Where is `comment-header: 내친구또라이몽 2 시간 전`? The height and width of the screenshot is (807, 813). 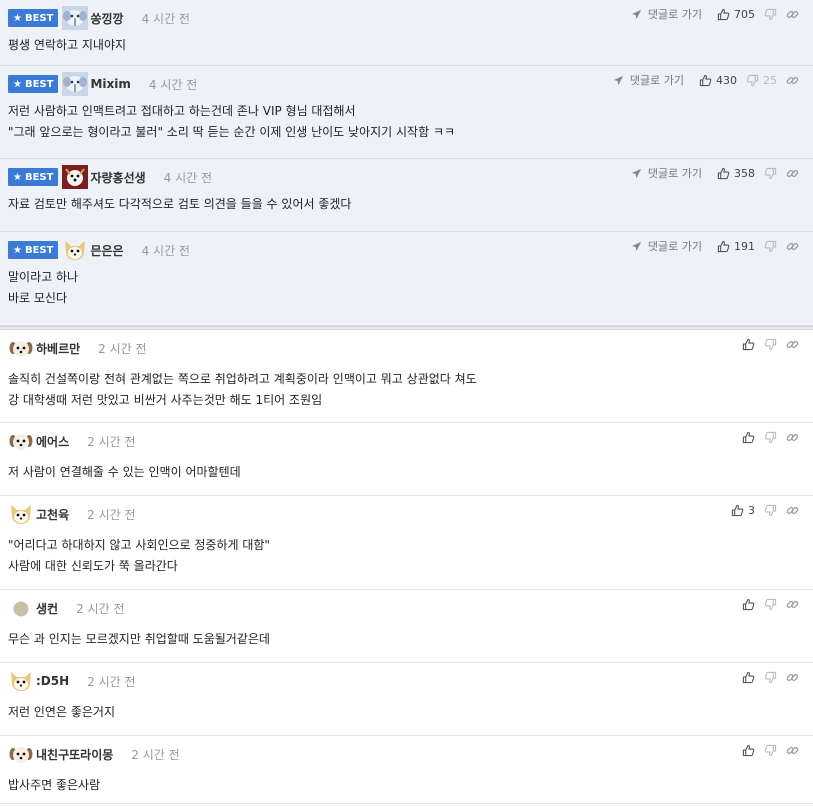
comment-header: 내친구또라이몽 2 시간 전 is located at coordinates (94, 754).